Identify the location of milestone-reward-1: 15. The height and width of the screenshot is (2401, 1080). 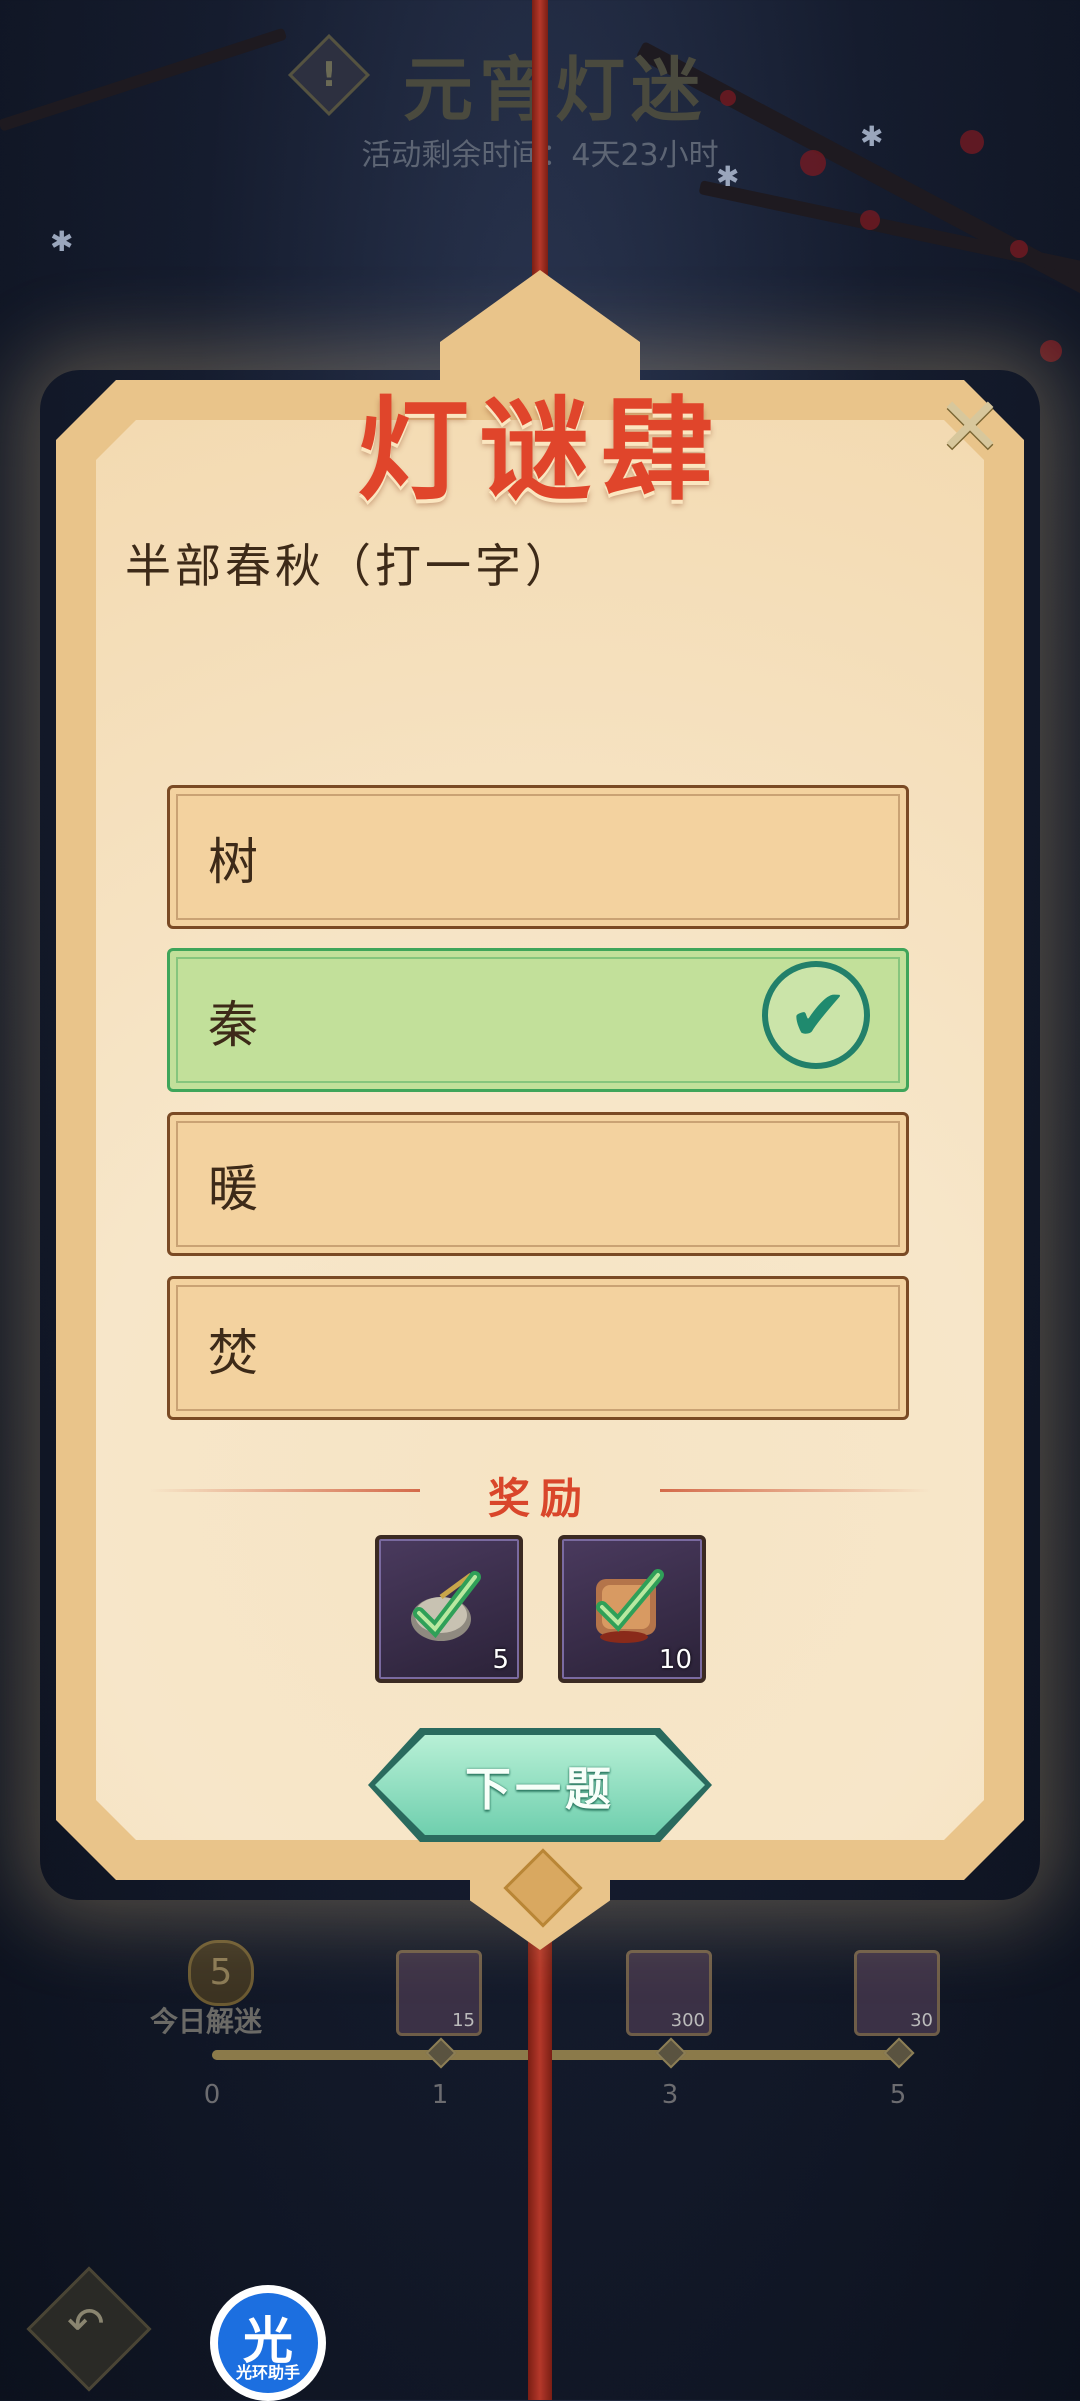
(439, 1993).